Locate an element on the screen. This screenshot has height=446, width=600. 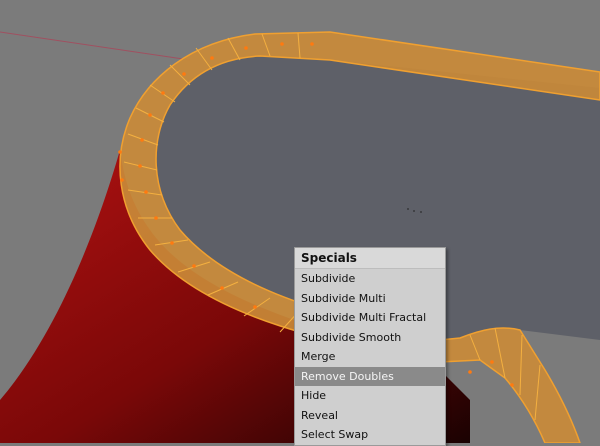
menu-item-subdivide: Subdivide is located at coordinates (370, 279).